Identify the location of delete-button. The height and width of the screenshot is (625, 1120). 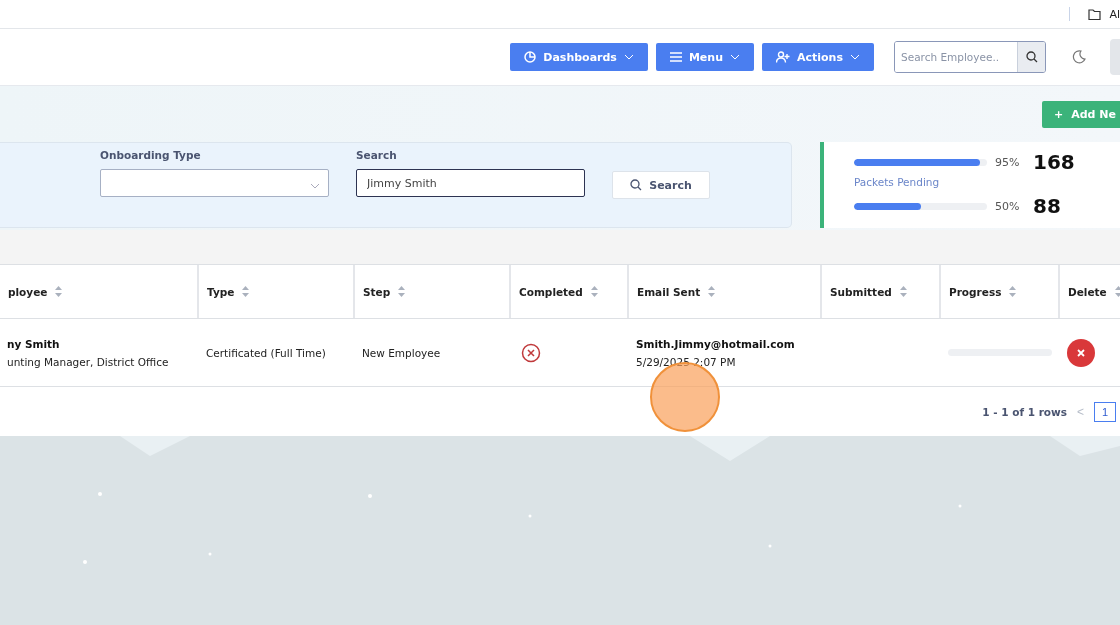
(1081, 352).